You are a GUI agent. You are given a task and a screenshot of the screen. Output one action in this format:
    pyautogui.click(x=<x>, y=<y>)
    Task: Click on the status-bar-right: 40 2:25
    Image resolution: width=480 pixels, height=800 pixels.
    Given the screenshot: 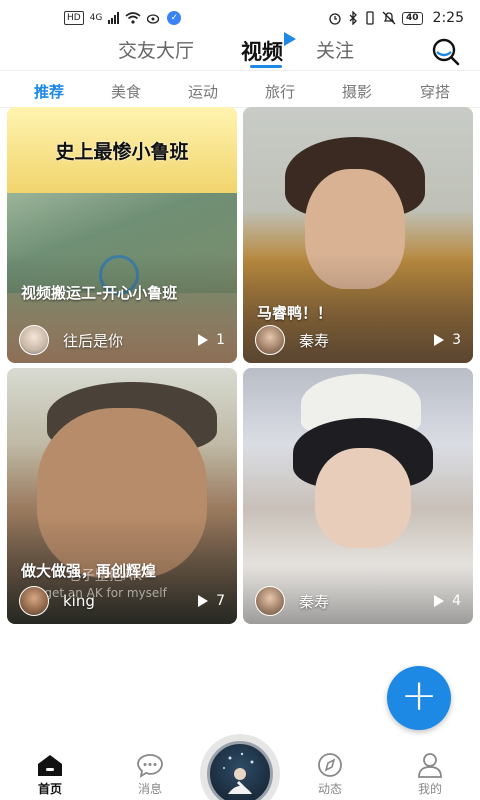 What is the action you would take?
    pyautogui.click(x=396, y=18)
    